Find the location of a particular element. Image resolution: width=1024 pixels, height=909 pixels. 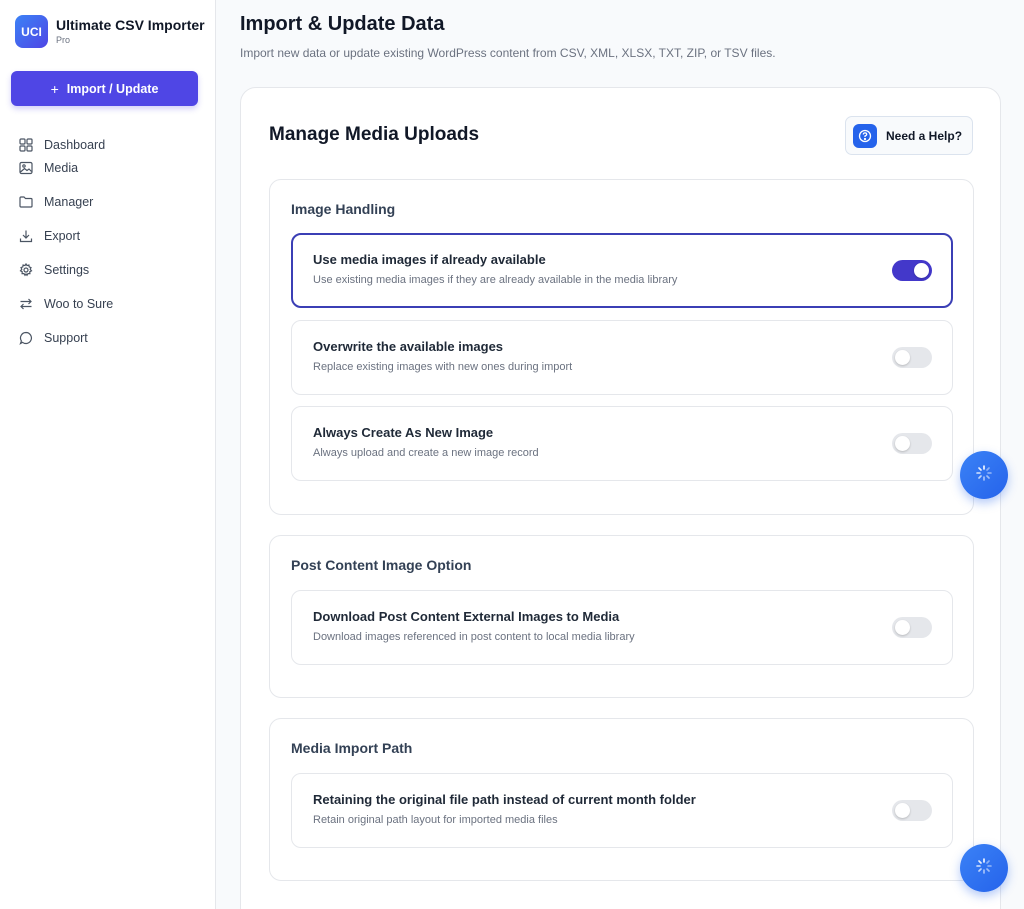

grid-icon is located at coordinates (26, 144).